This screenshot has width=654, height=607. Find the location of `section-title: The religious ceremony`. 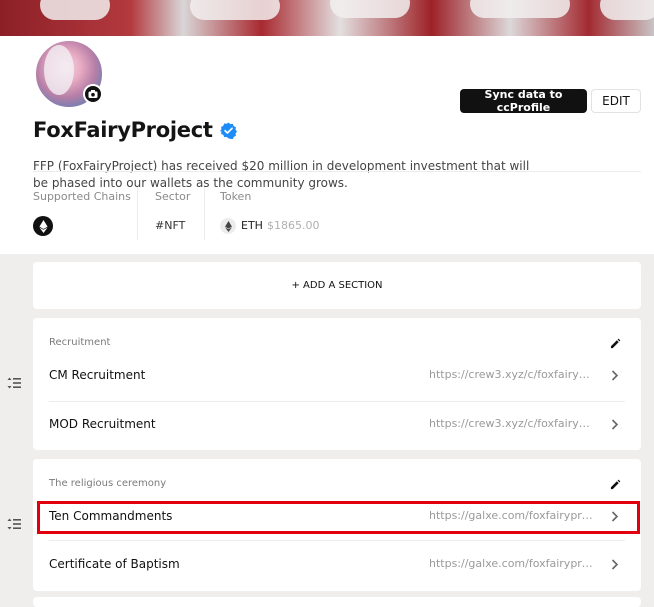

section-title: The religious ceremony is located at coordinates (108, 483).